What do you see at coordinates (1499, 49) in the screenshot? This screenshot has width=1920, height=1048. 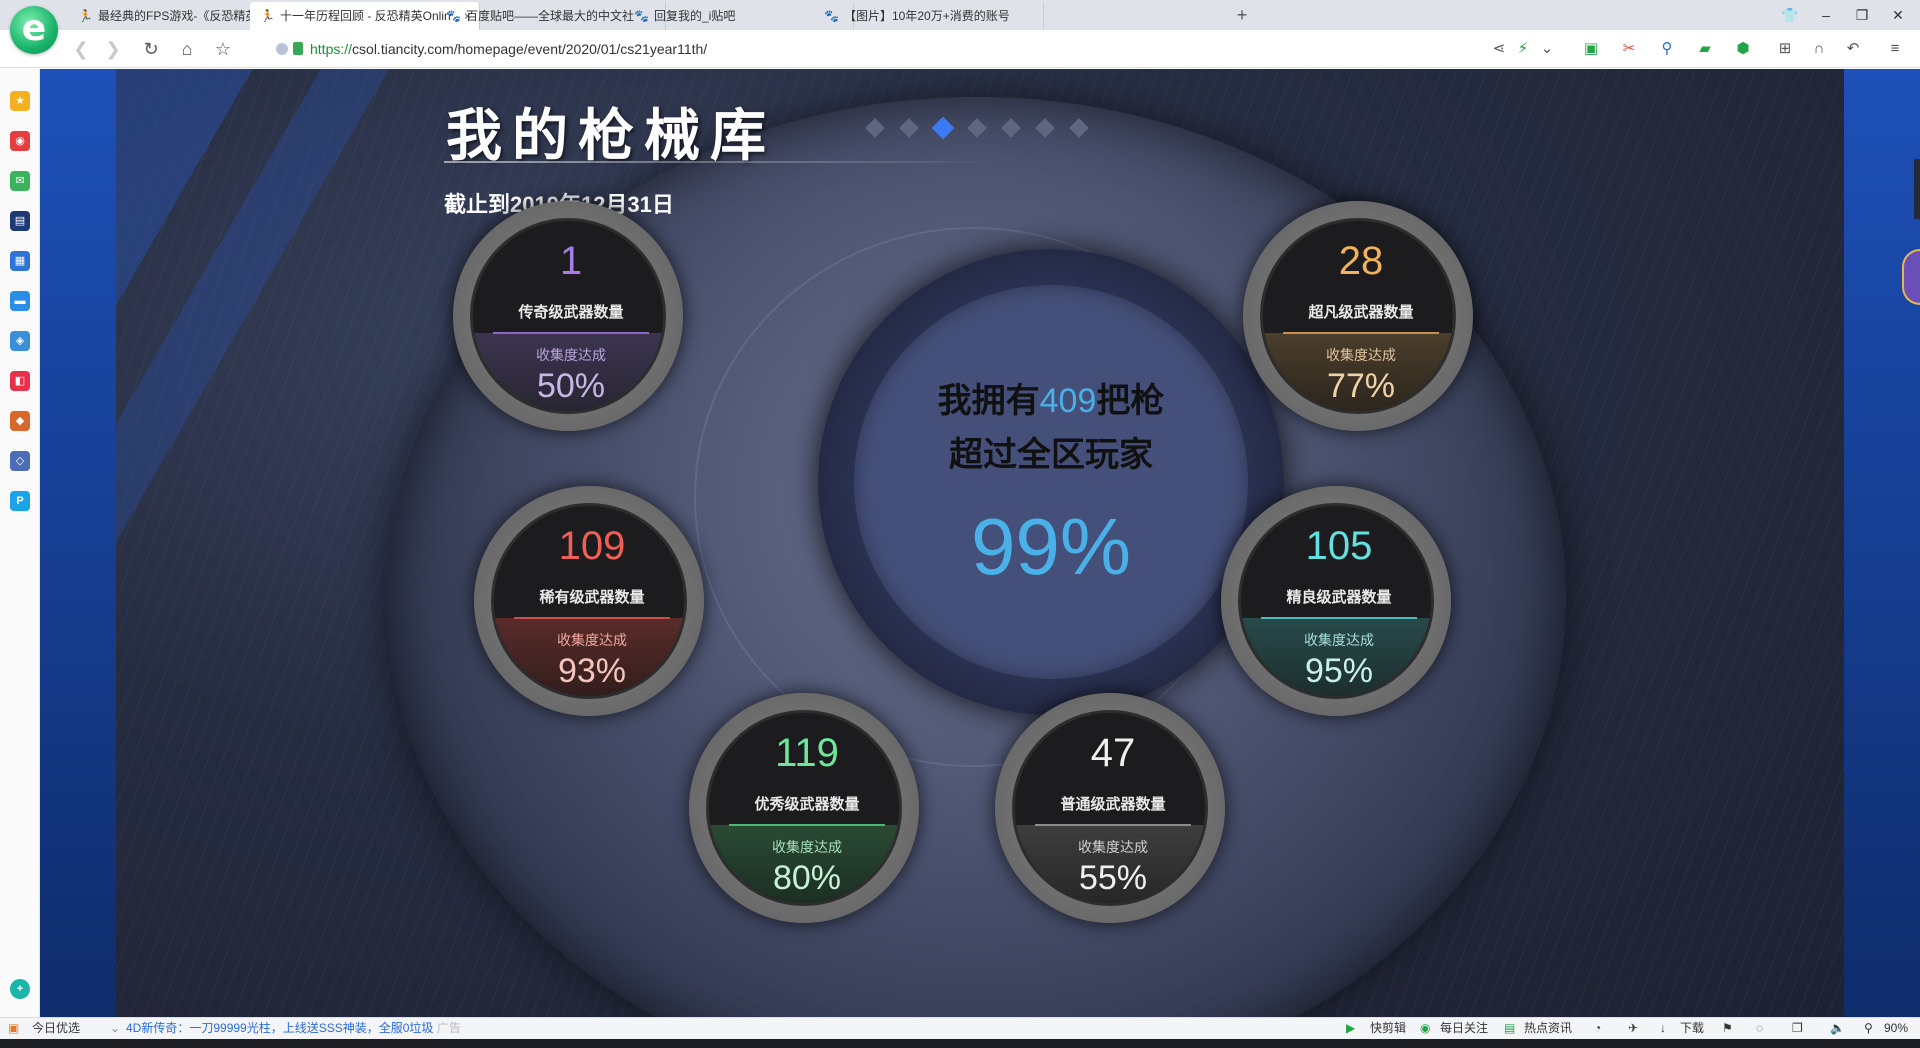 I see `share-icon: ⋖` at bounding box center [1499, 49].